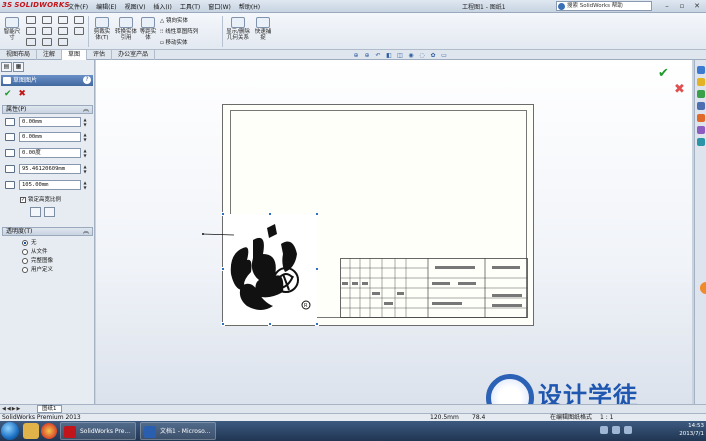 The height and width of the screenshot is (441, 706). Describe the element at coordinates (29, 242) in the screenshot. I see `radio-none: 无` at that location.